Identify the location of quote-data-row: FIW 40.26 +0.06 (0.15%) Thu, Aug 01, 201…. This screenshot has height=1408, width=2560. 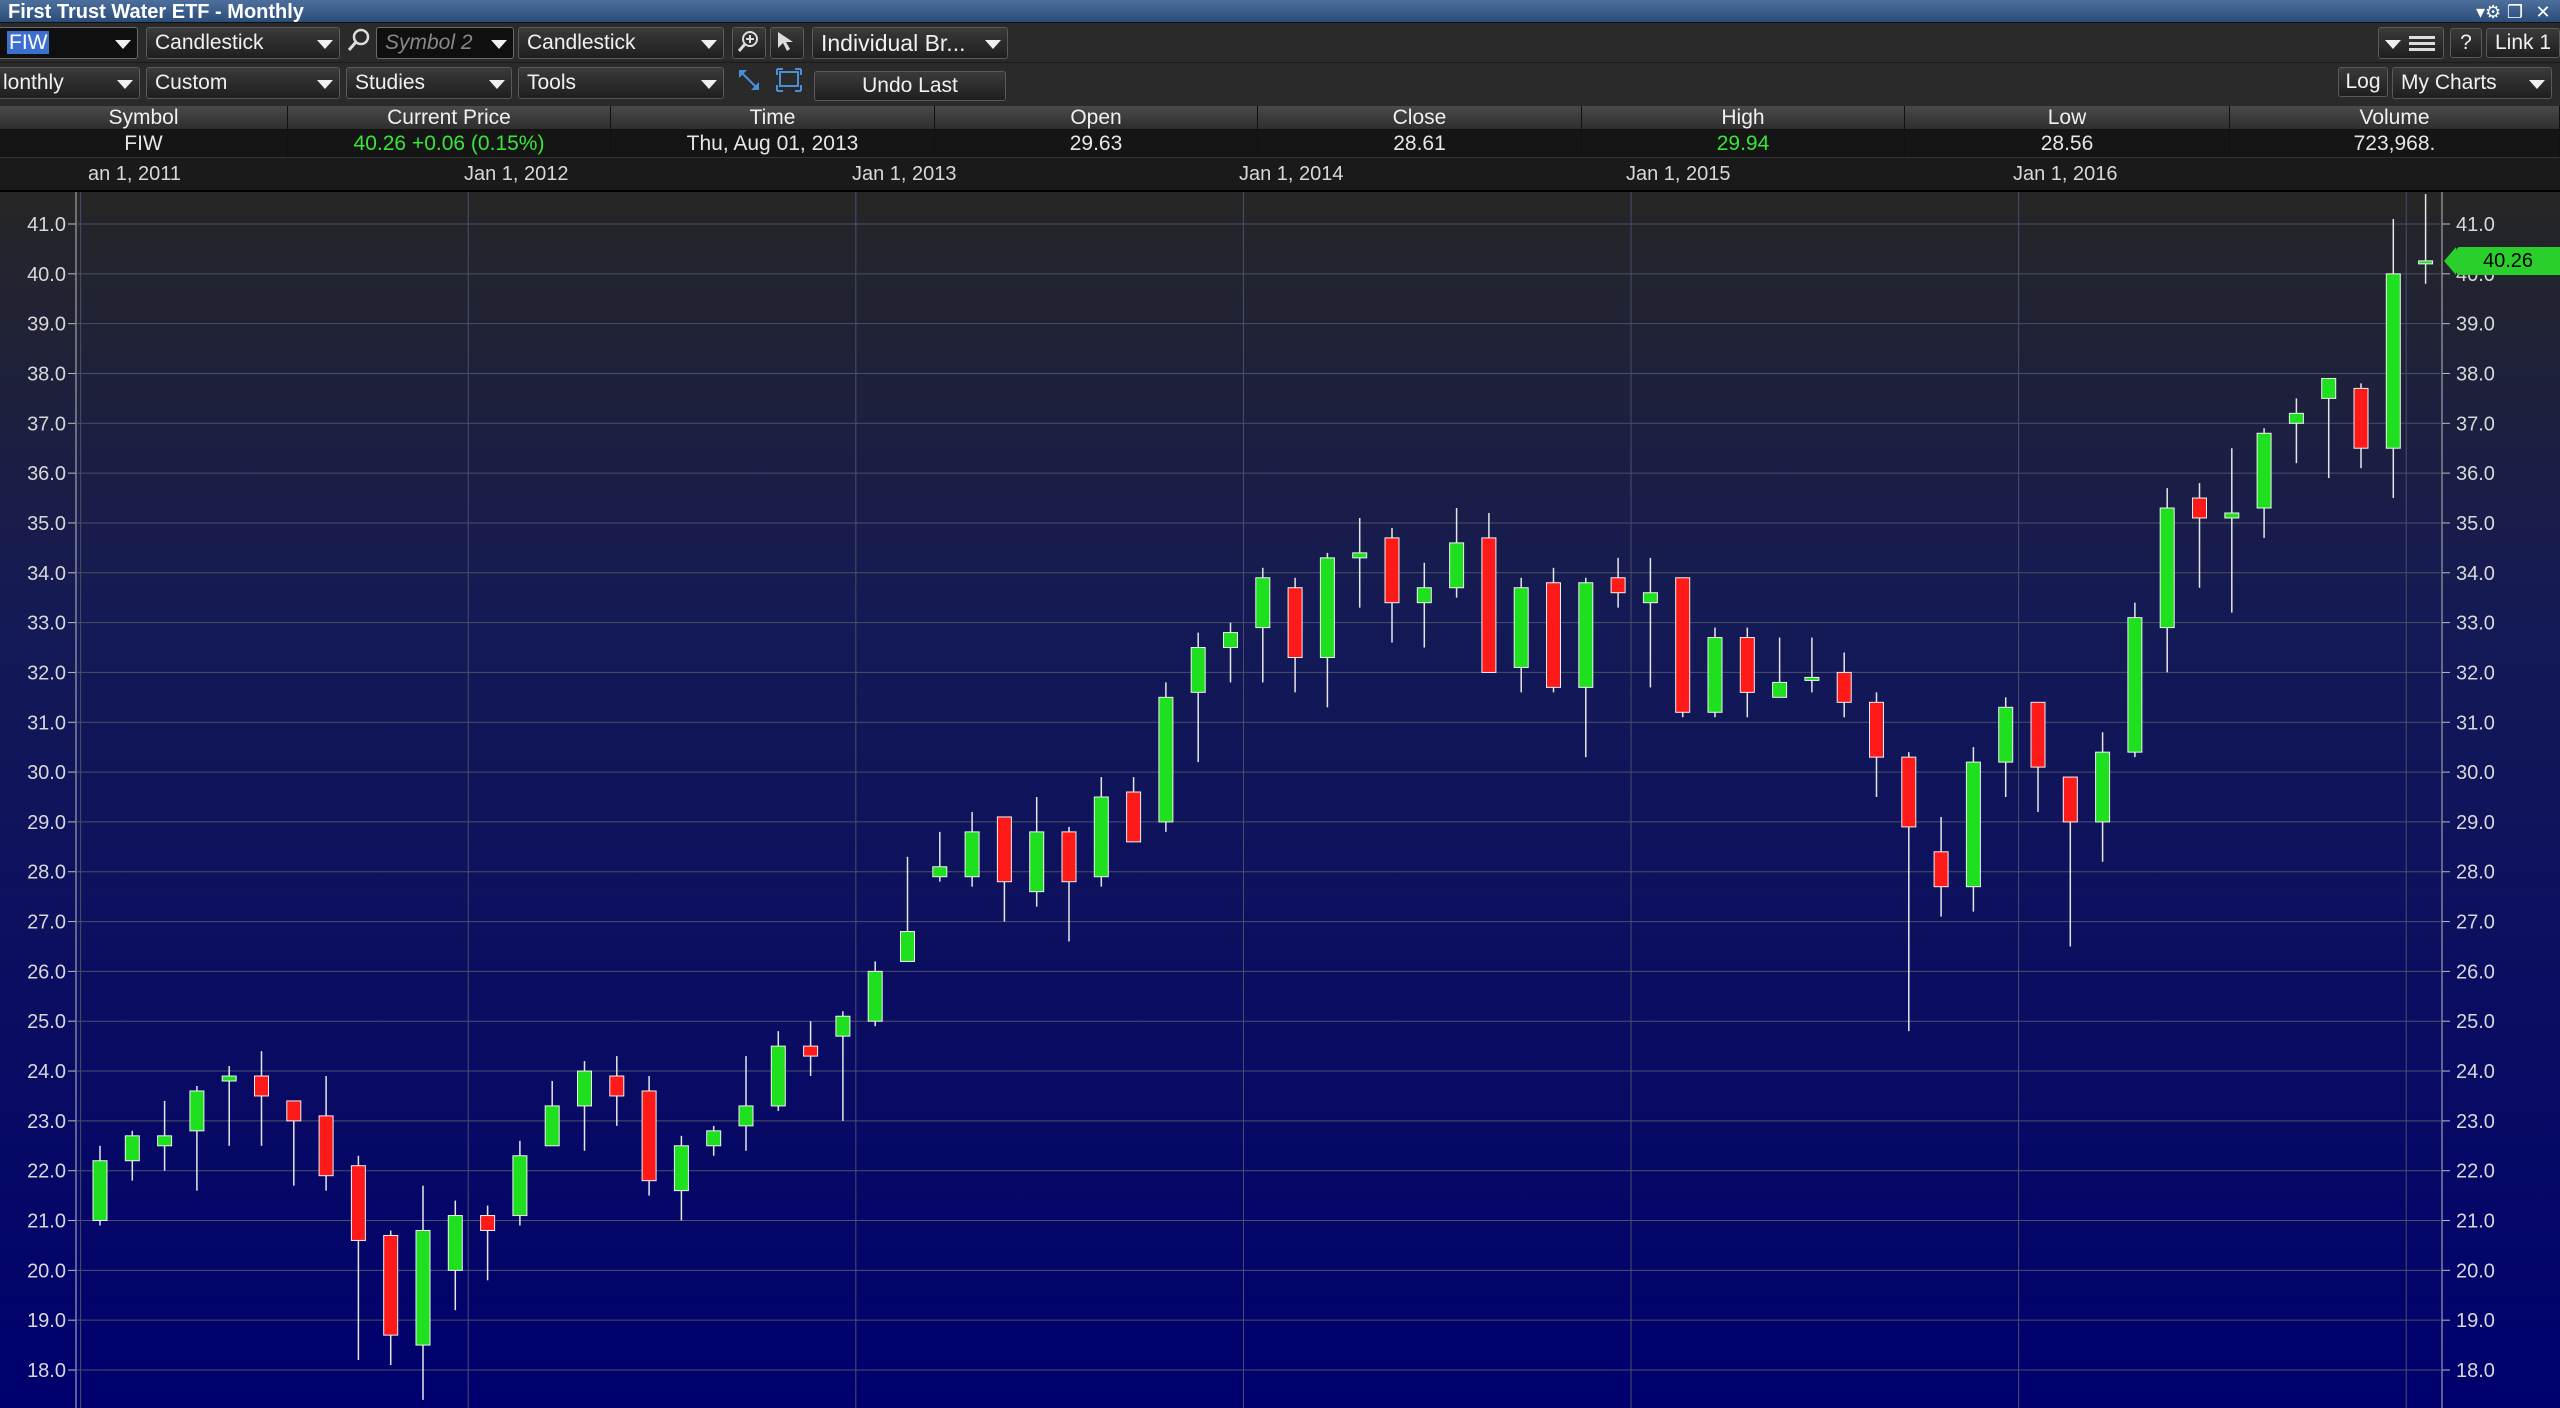
(1280, 144).